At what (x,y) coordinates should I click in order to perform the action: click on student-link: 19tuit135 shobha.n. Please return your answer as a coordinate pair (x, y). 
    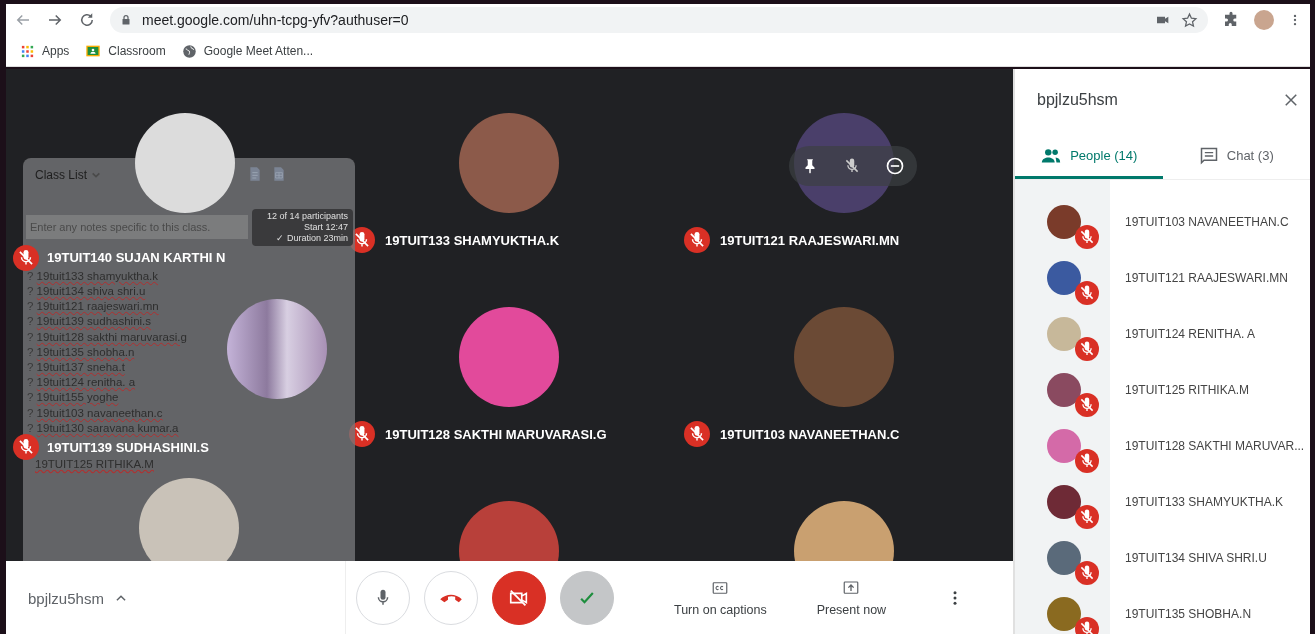
    Looking at the image, I should click on (85, 351).